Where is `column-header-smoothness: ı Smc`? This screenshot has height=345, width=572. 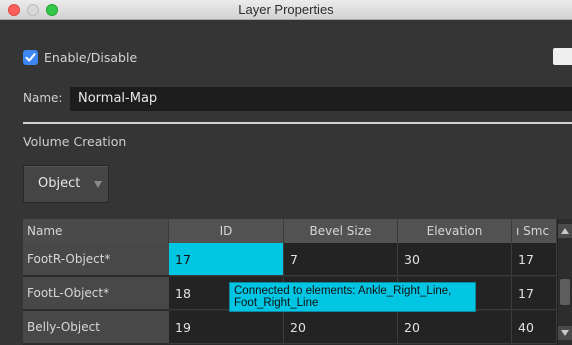
column-header-smoothness: ı Smc is located at coordinates (534, 231).